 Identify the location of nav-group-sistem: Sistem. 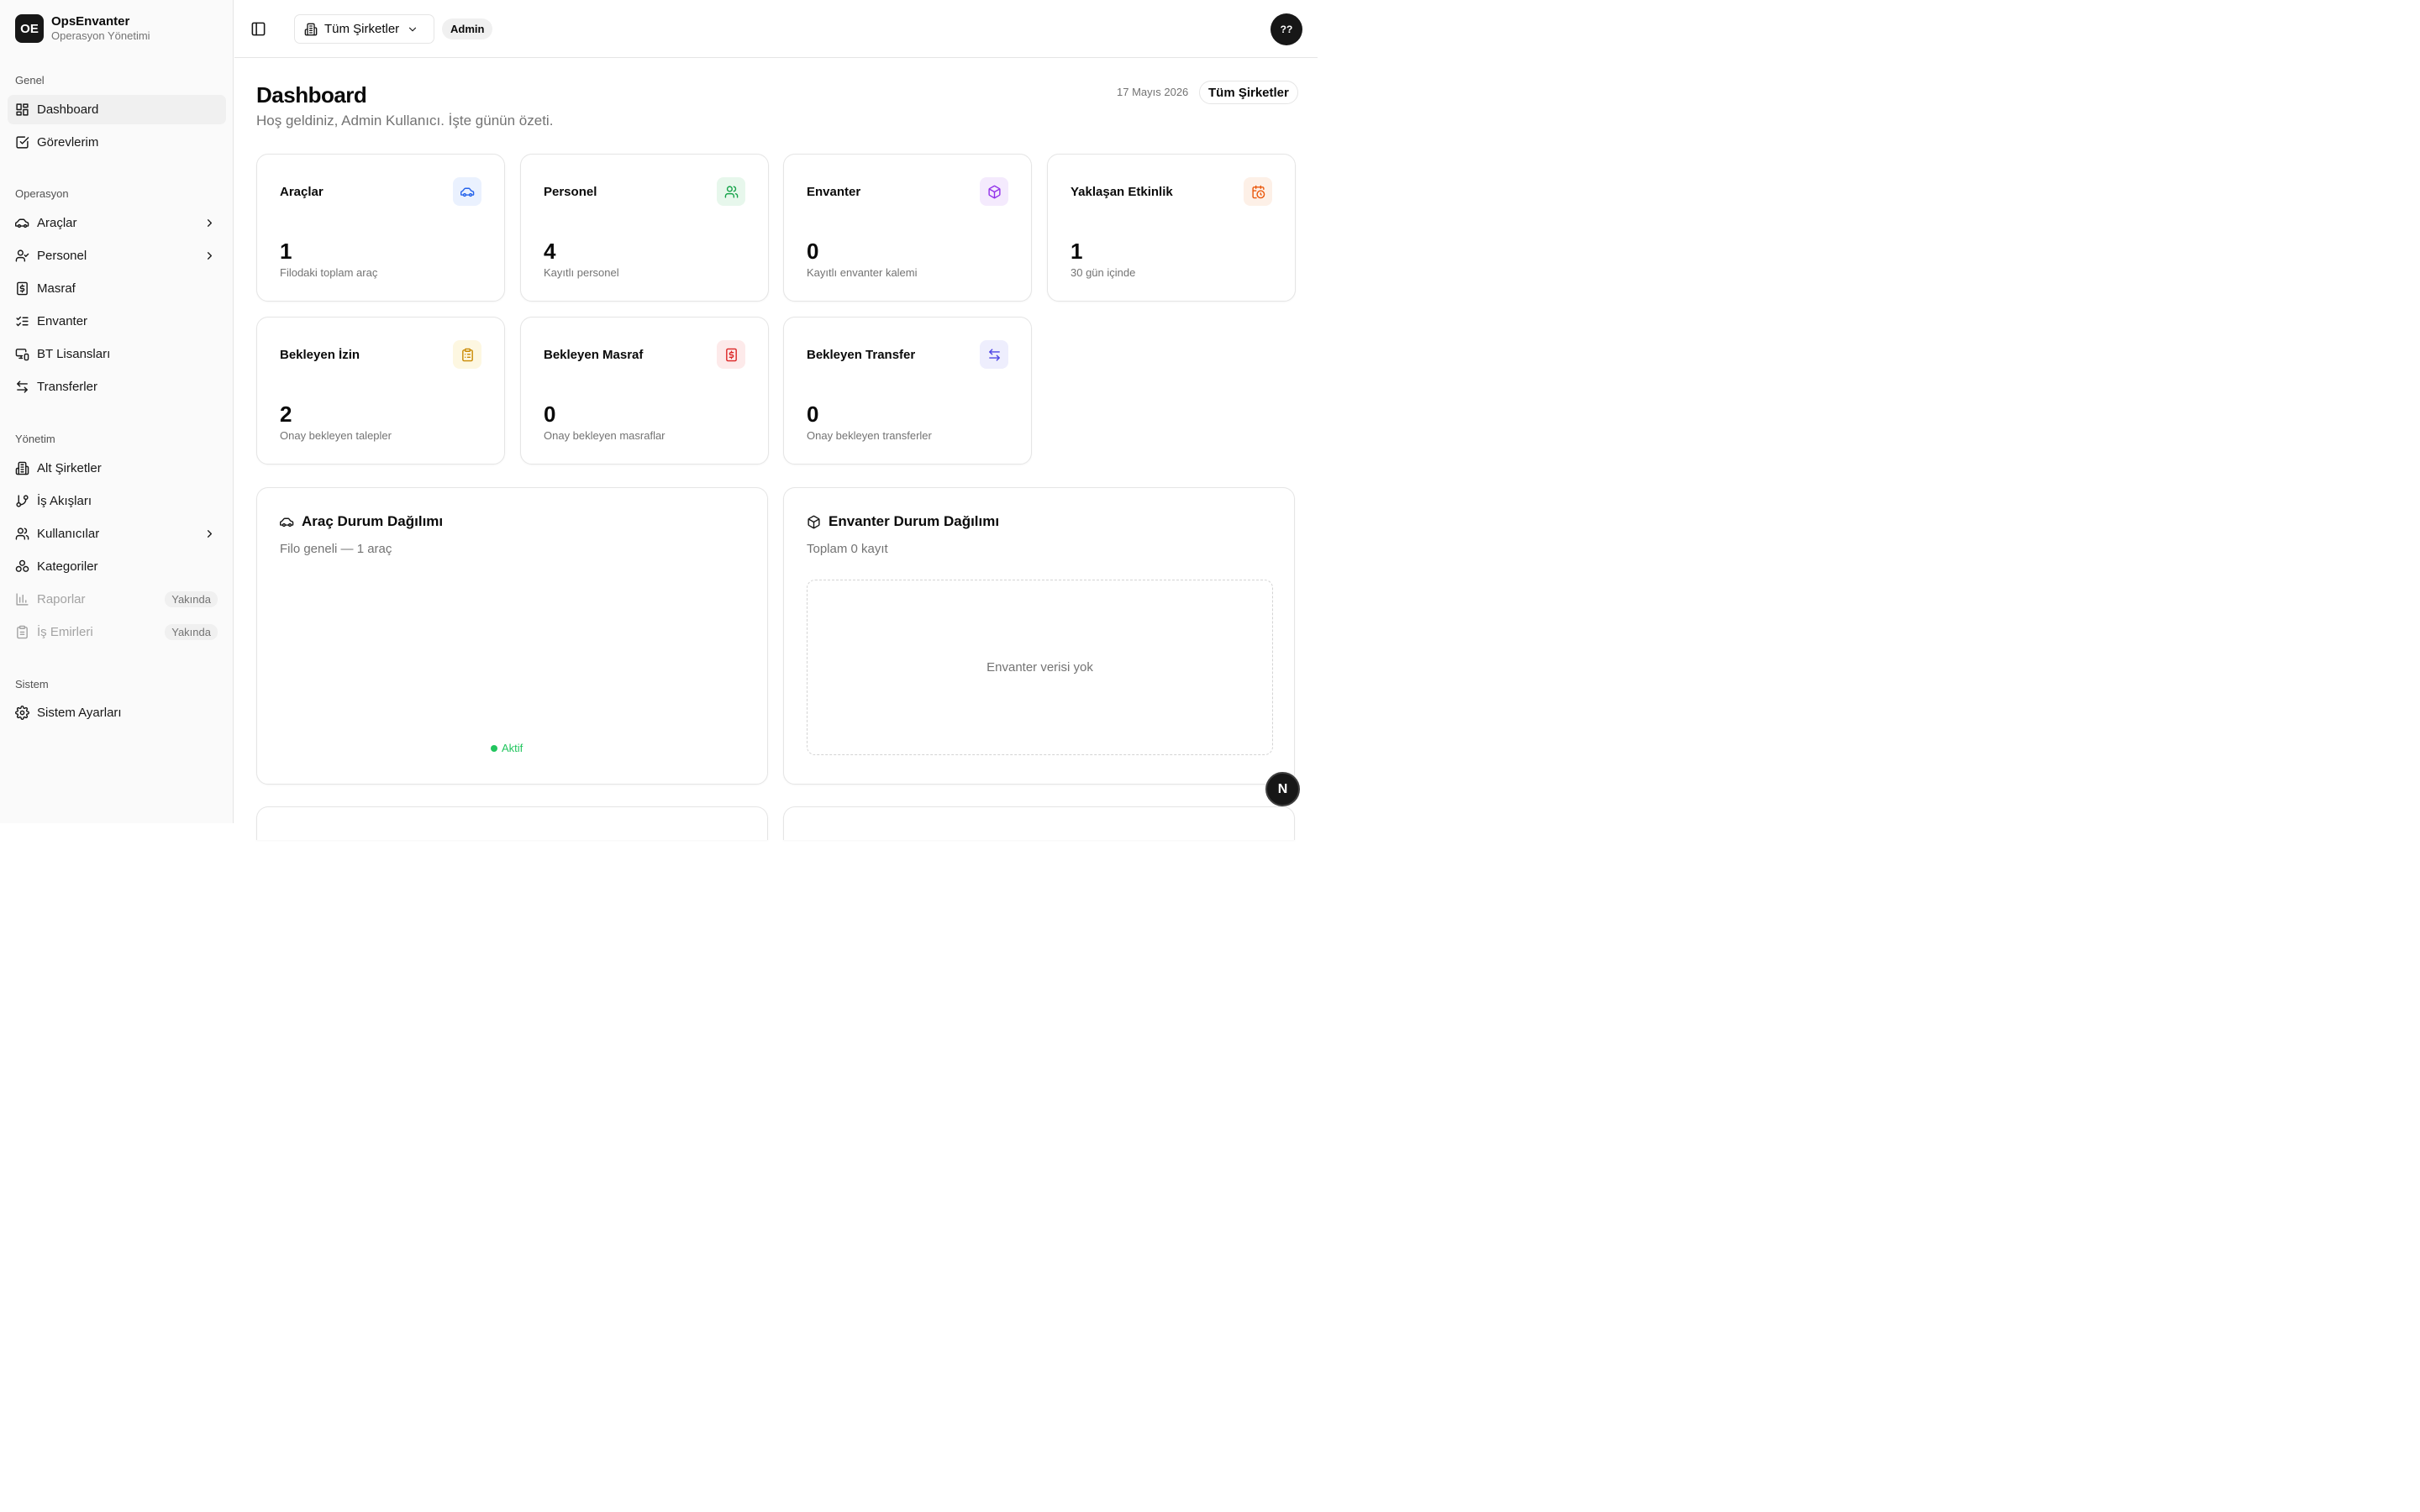
(32, 684).